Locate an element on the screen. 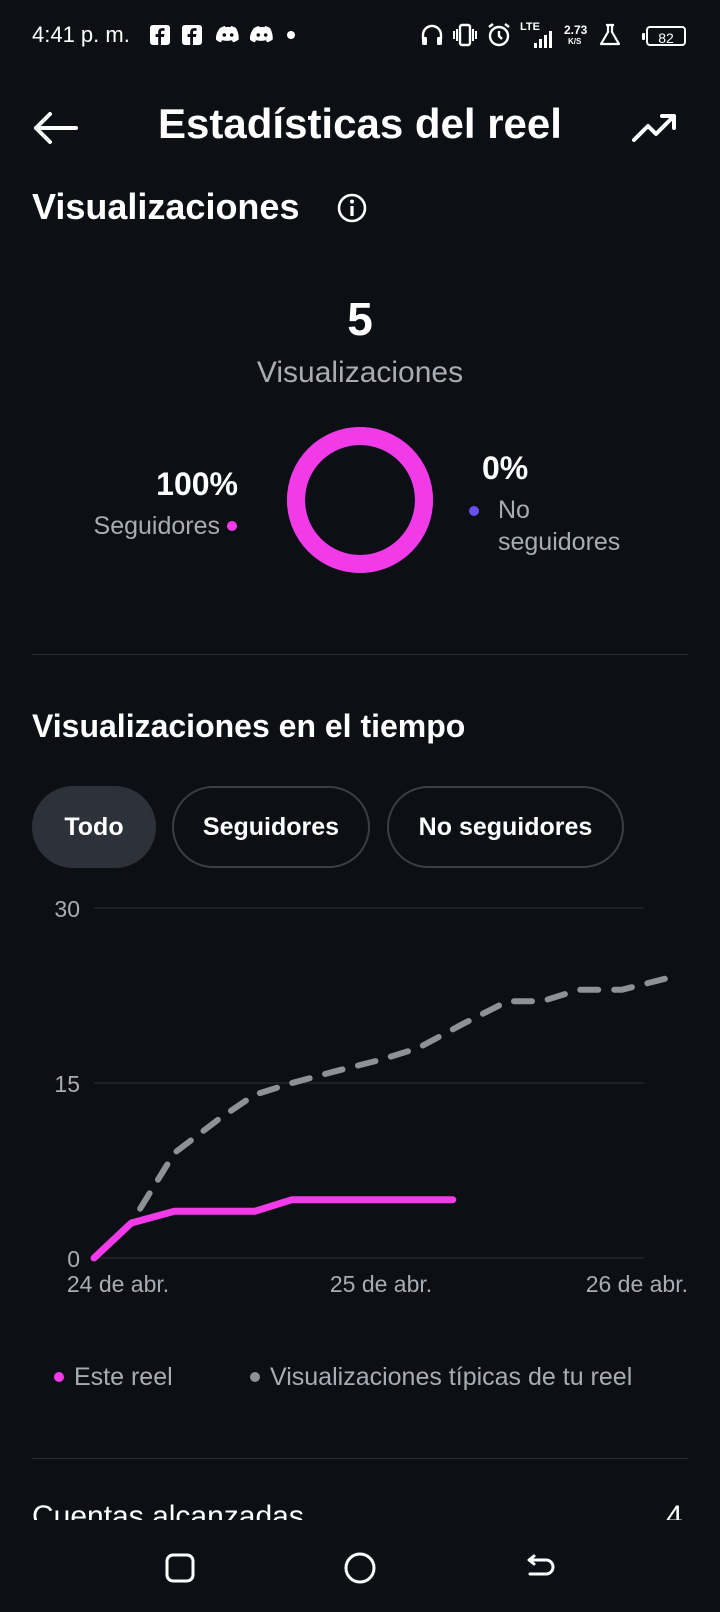 The width and height of the screenshot is (720, 1612). non-followers-label: No seguidores is located at coordinates (559, 526).